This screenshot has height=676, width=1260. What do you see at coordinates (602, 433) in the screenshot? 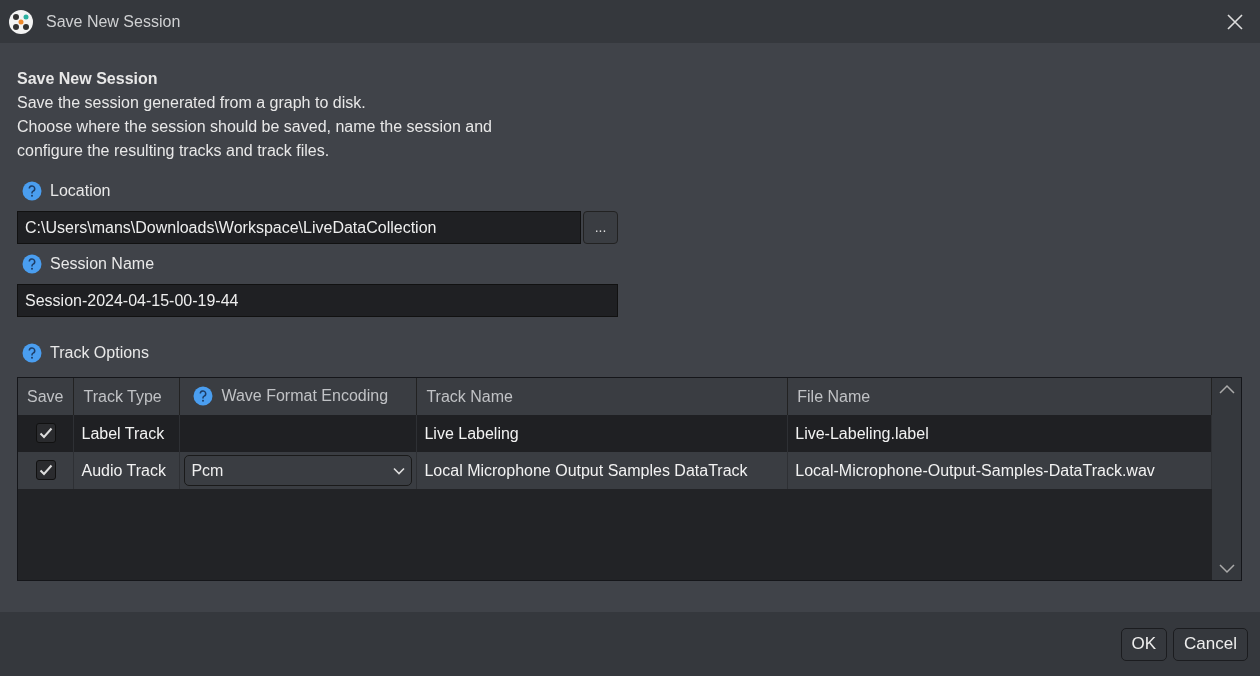
I see `table-cell: Live Labeling` at bounding box center [602, 433].